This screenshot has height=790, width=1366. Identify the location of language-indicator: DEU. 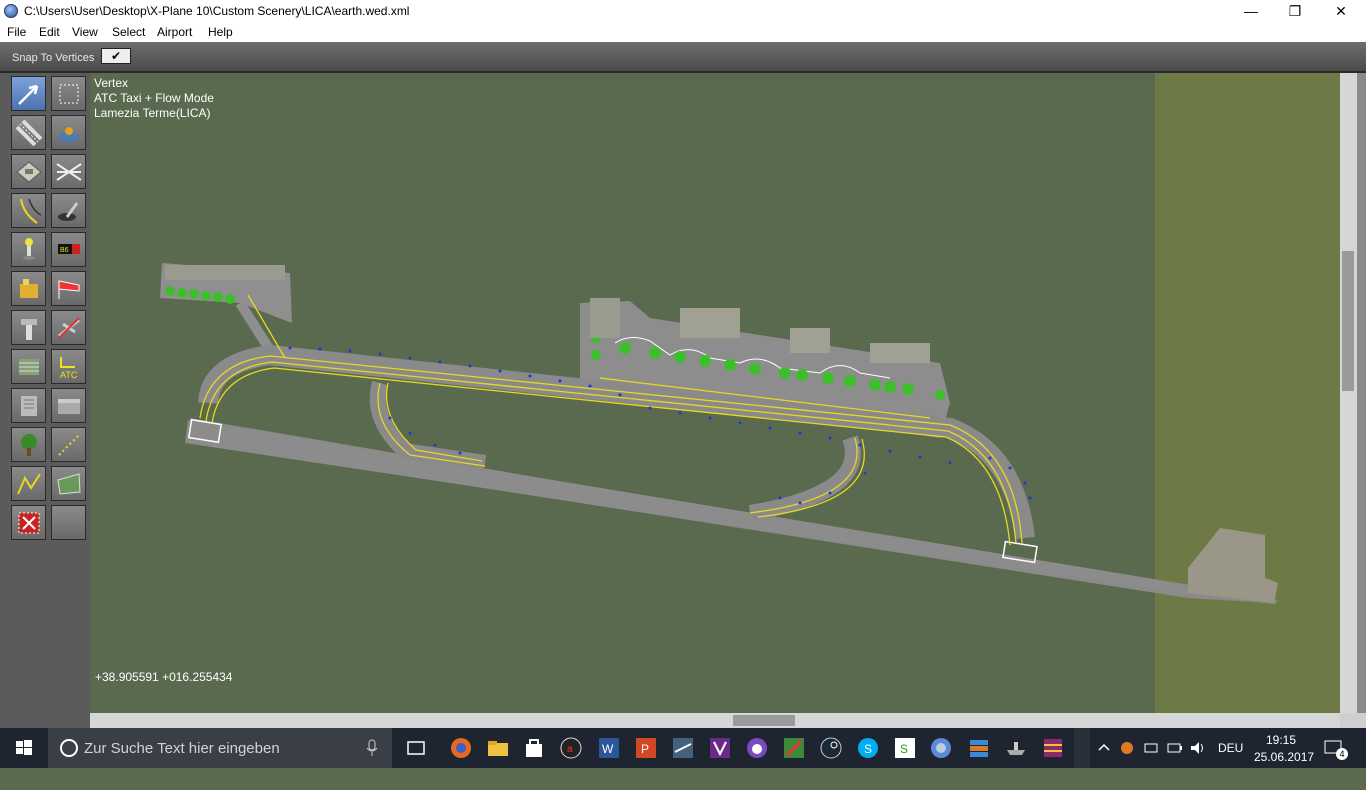
(1230, 761).